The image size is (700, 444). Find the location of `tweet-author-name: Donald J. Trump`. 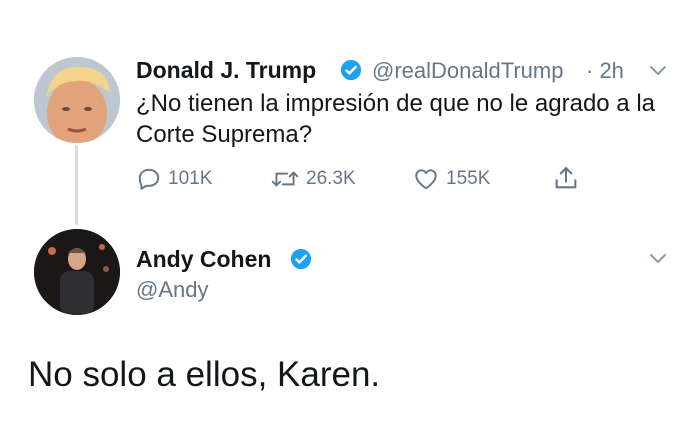

tweet-author-name: Donald J. Trump is located at coordinates (226, 70).